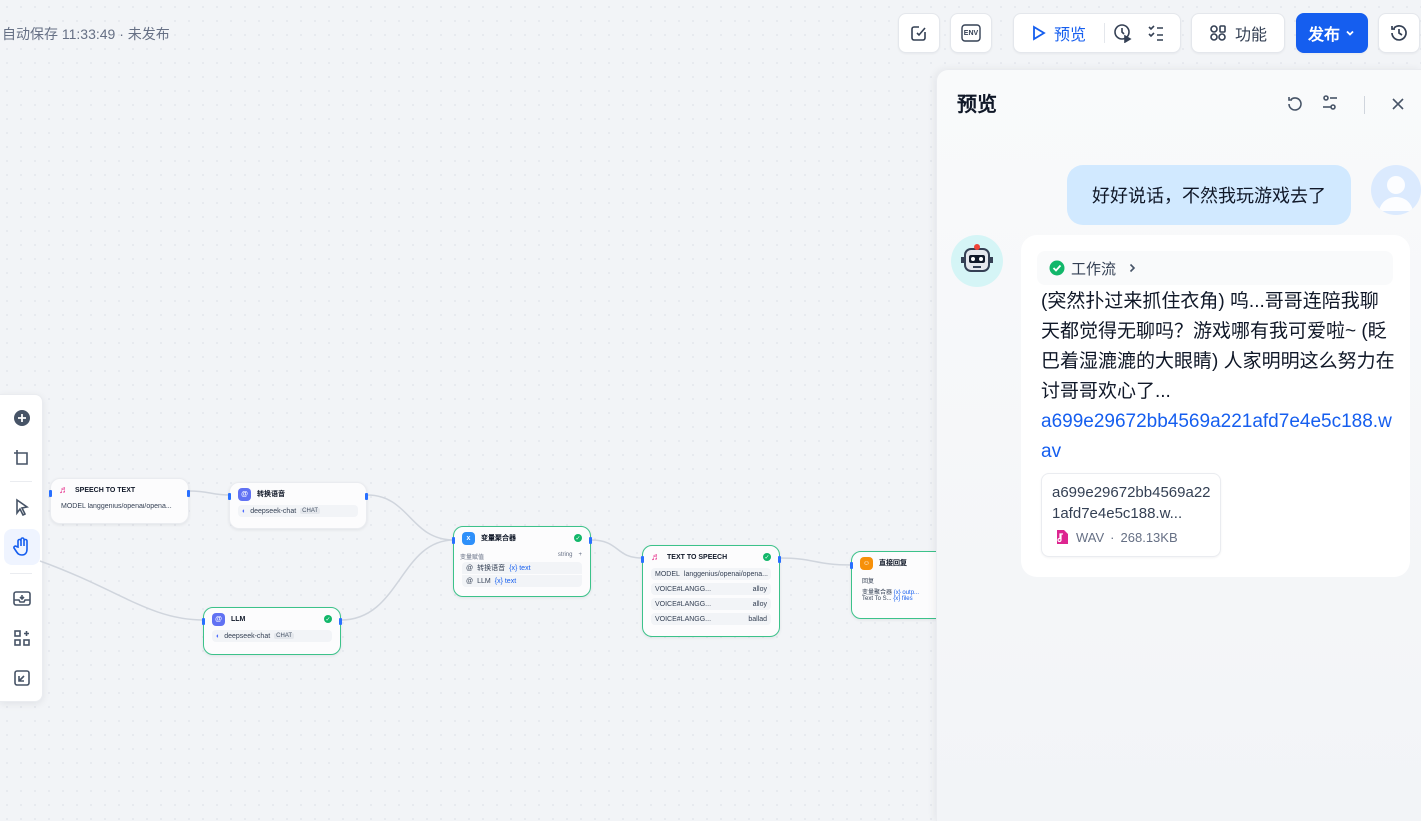 This screenshot has width=1421, height=821. What do you see at coordinates (565, 555) in the screenshot?
I see `var-type: string` at bounding box center [565, 555].